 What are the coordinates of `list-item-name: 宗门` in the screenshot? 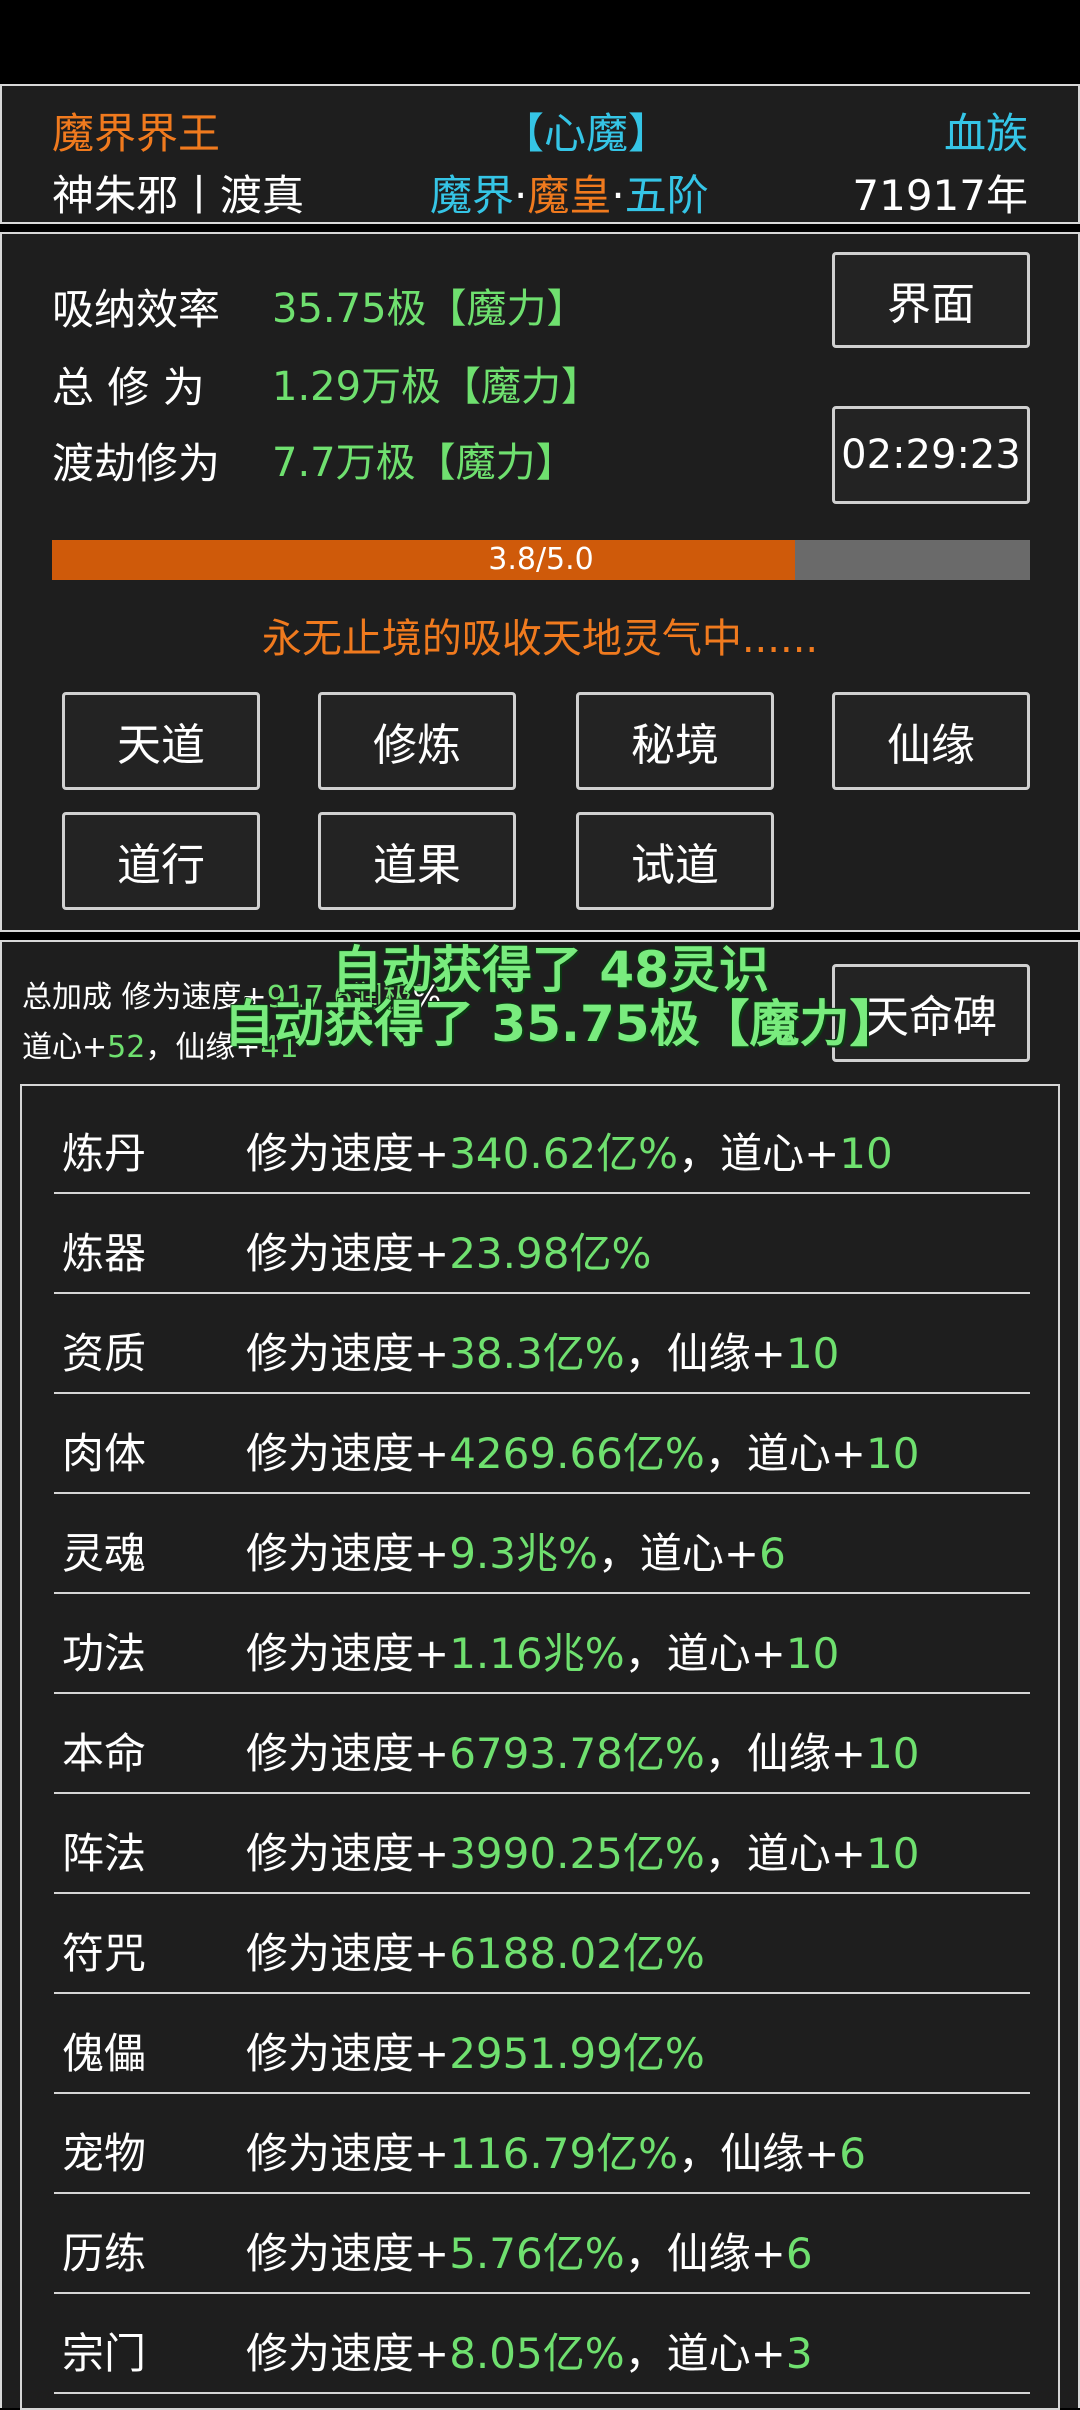 It's located at (104, 2353).